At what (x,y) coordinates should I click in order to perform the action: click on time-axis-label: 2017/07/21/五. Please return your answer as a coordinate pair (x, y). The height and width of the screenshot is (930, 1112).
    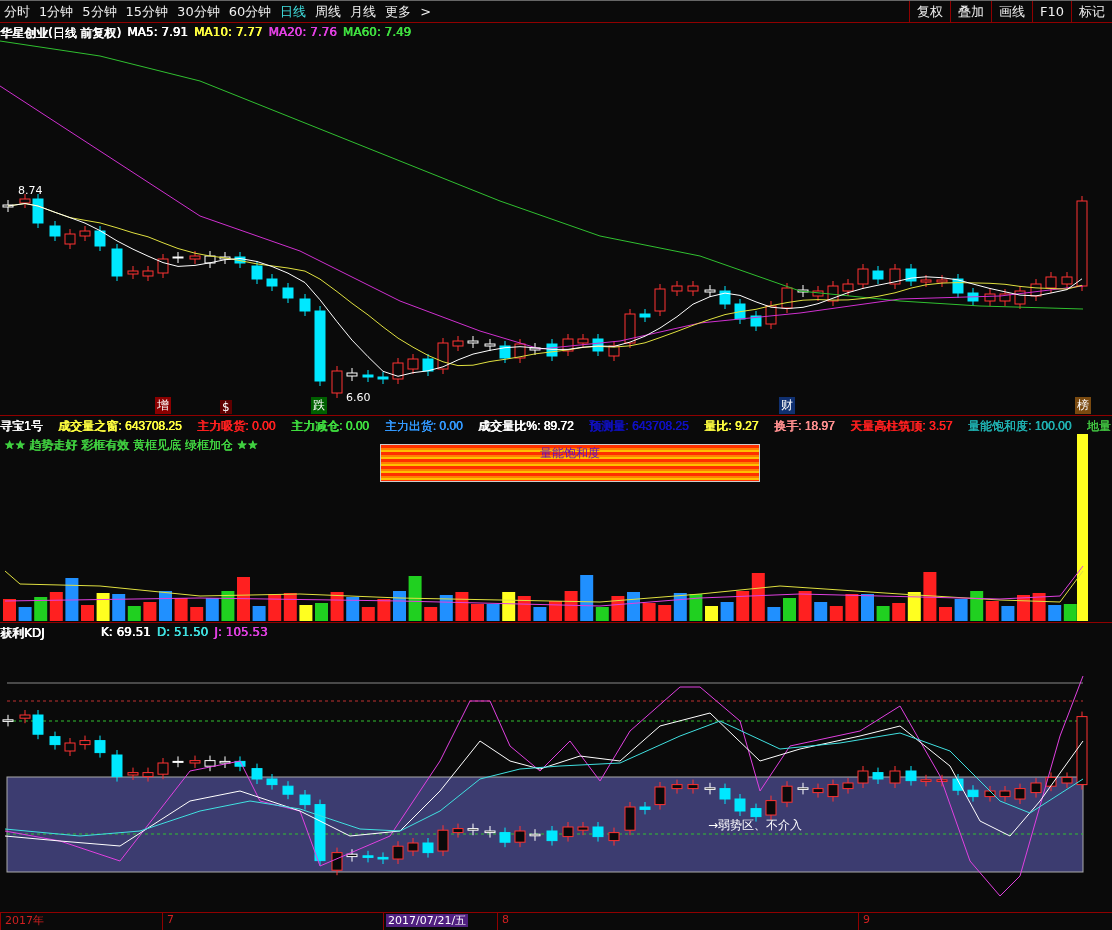
    Looking at the image, I should click on (427, 921).